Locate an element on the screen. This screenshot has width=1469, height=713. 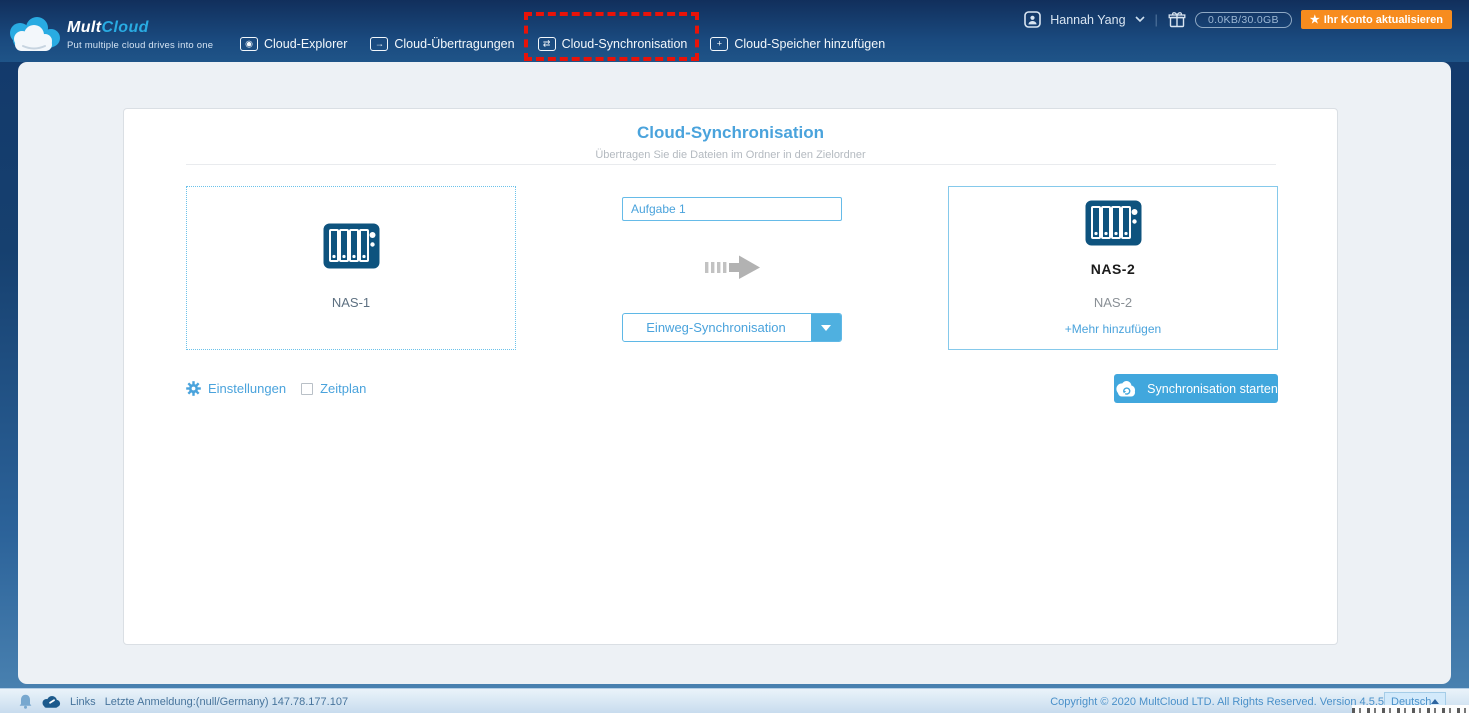
cloud-transfer-icon: → is located at coordinates (379, 44).